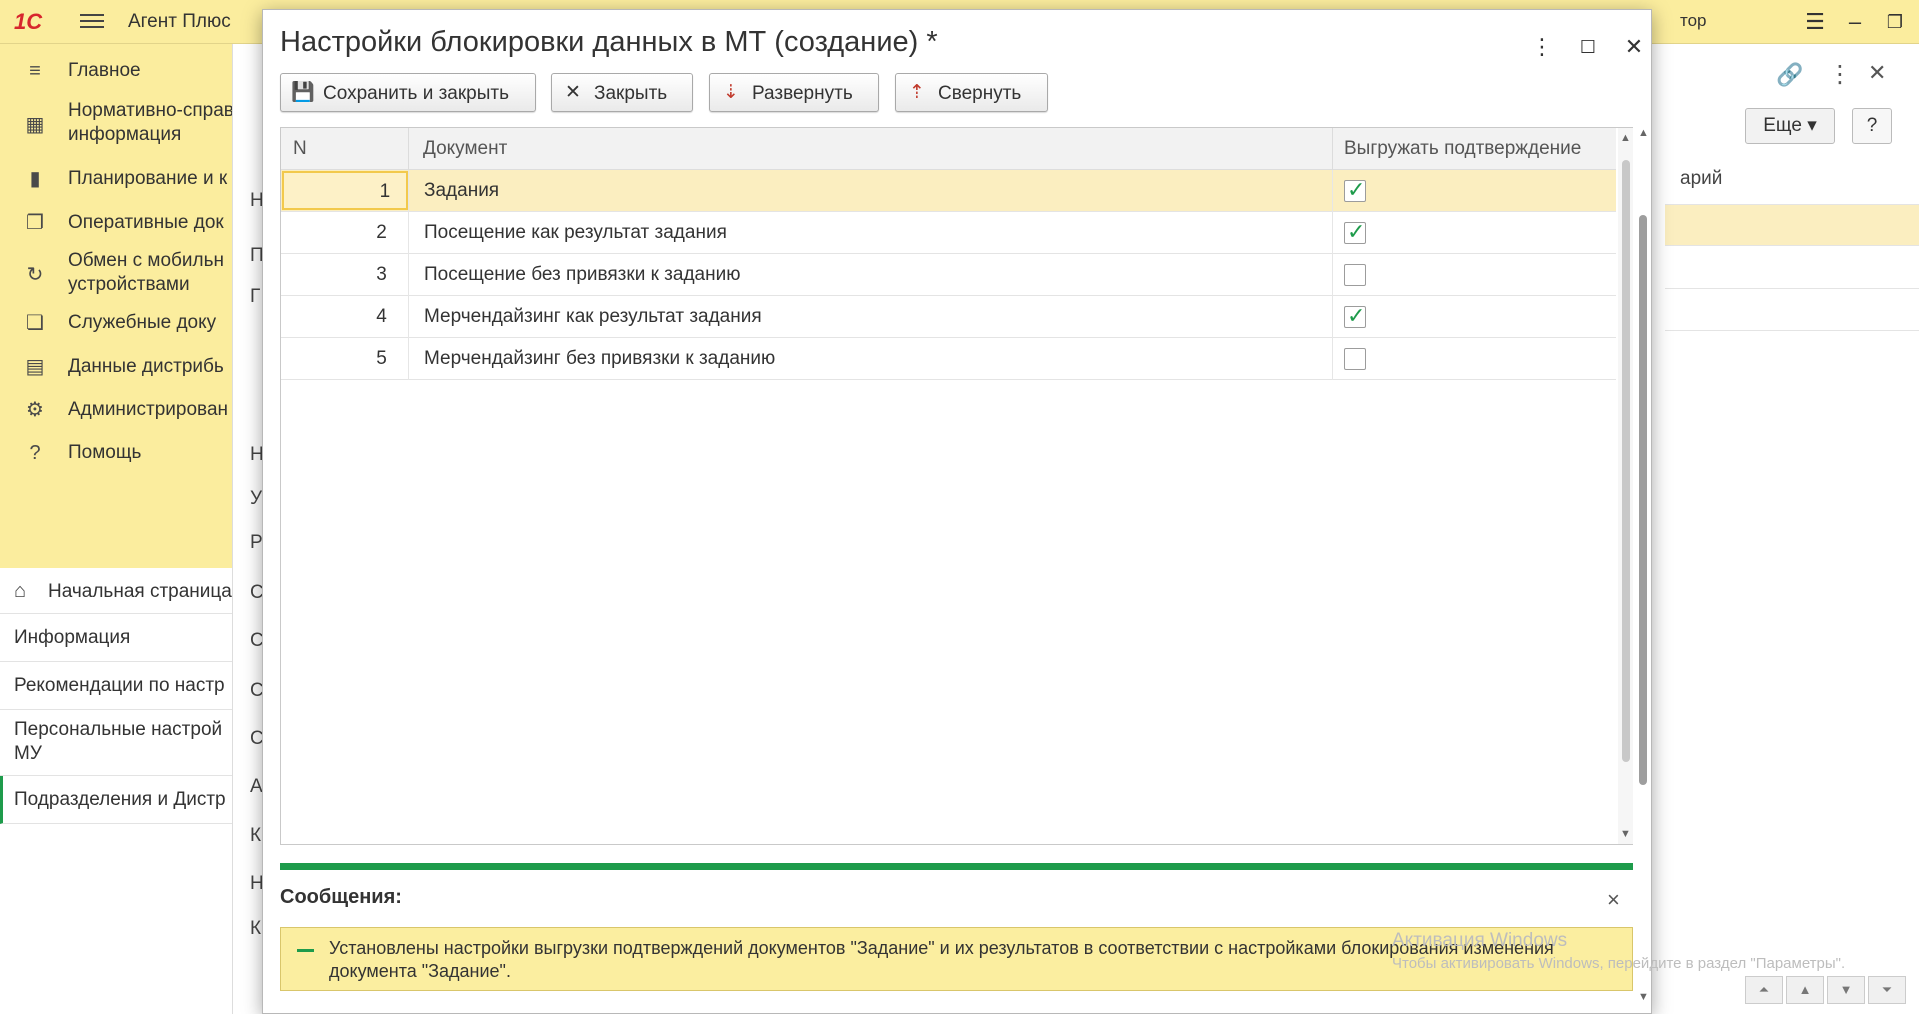  What do you see at coordinates (256, 542) in the screenshot?
I see `bg-field-label: Р` at bounding box center [256, 542].